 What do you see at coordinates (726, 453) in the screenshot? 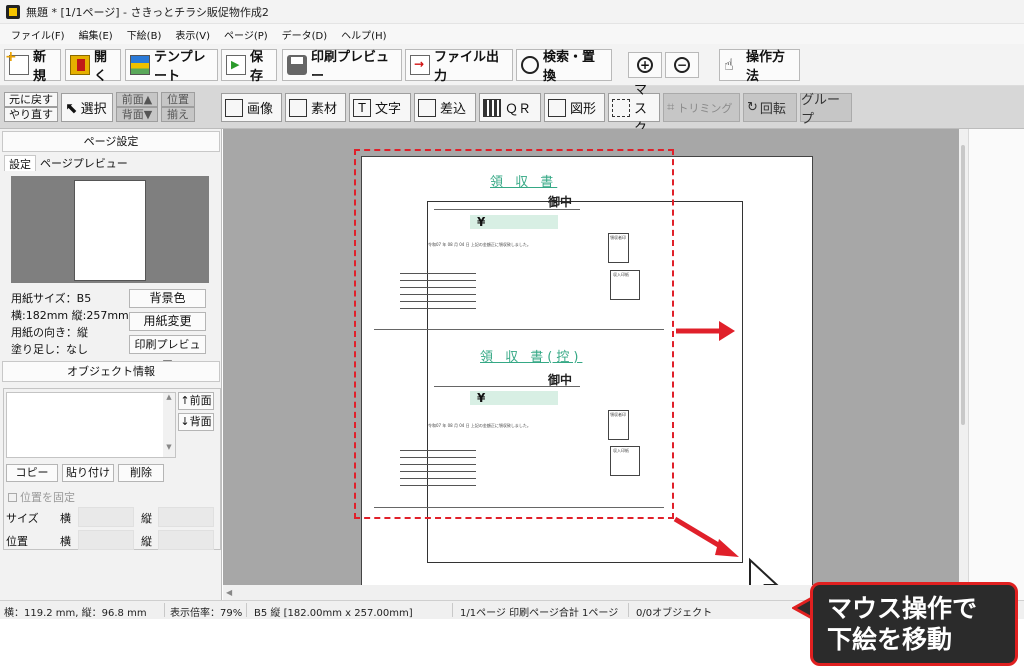
I see `annotation-arrows` at bounding box center [726, 453].